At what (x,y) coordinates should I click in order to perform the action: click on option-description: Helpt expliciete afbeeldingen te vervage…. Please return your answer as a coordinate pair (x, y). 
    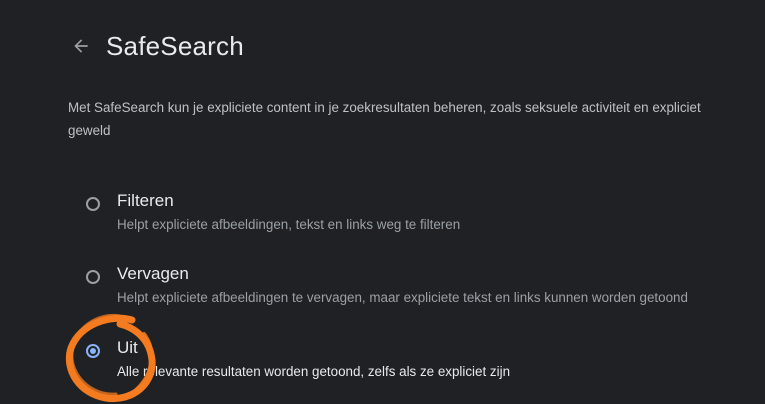
    Looking at the image, I should click on (402, 297).